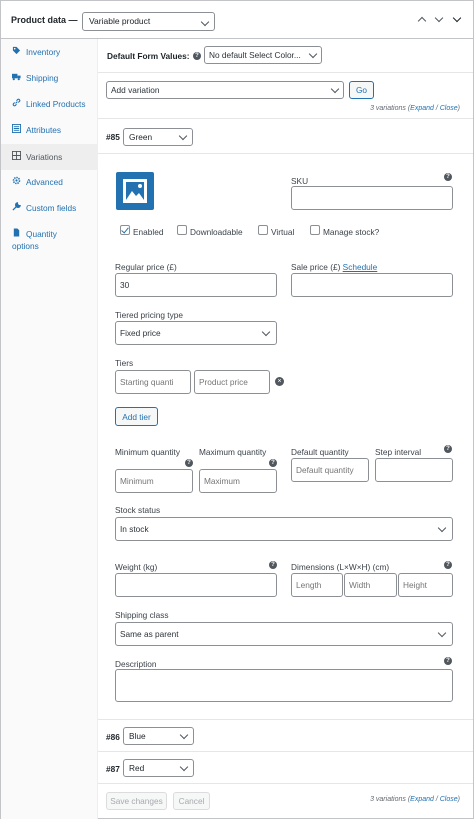  What do you see at coordinates (125, 230) in the screenshot?
I see `enabled-checkbox` at bounding box center [125, 230].